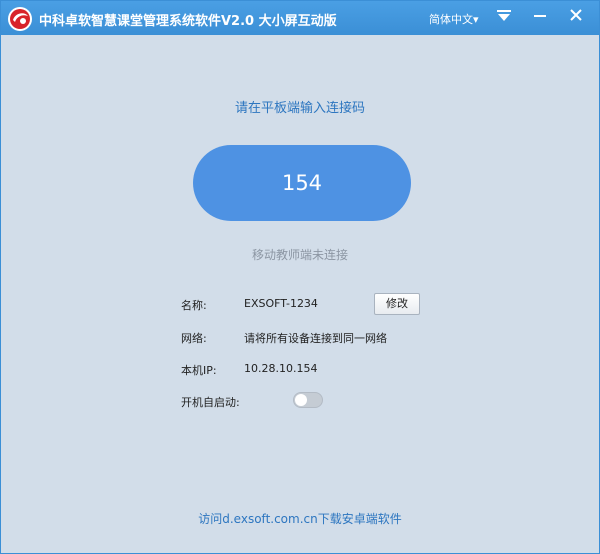 Image resolution: width=600 pixels, height=554 pixels. What do you see at coordinates (300, 518) in the screenshot?
I see `download-link: 访问d.exsoft.com.cn下载安卓端软件` at bounding box center [300, 518].